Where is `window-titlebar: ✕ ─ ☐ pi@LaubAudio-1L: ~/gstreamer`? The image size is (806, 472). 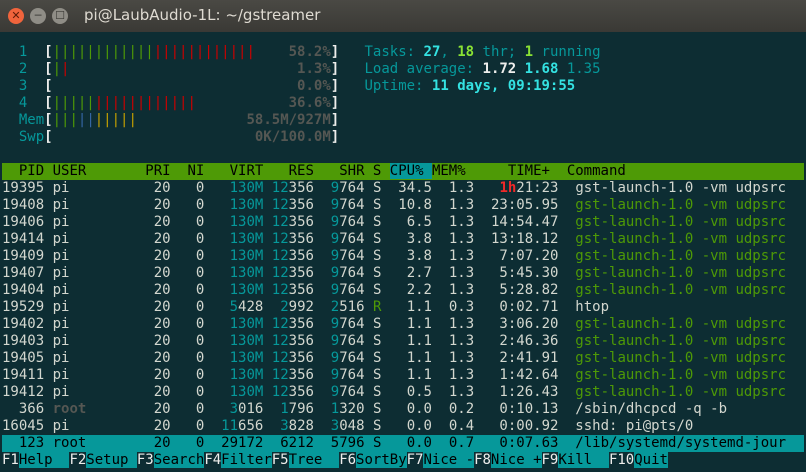 window-titlebar: ✕ ─ ☐ pi@LaubAudio-1L: ~/gstreamer is located at coordinates (403, 16).